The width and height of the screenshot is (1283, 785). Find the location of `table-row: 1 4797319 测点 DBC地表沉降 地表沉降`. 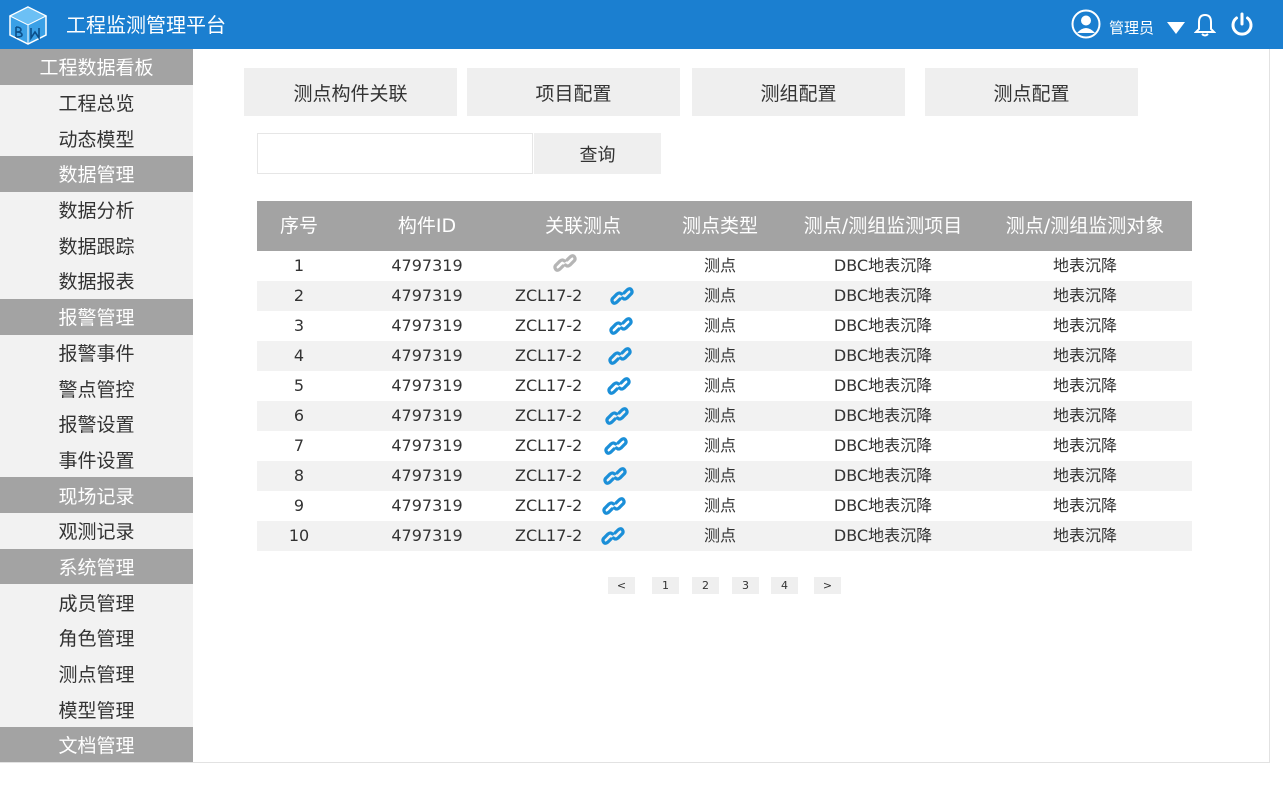

table-row: 1 4797319 测点 DBC地表沉降 地表沉降 is located at coordinates (724, 266).